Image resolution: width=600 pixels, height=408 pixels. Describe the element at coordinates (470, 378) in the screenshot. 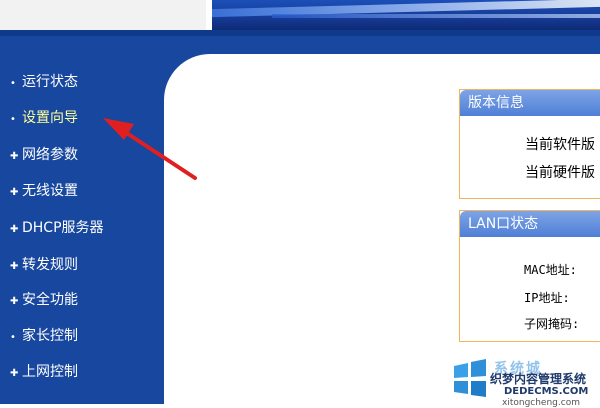

I see `windows-logo-icon` at that location.